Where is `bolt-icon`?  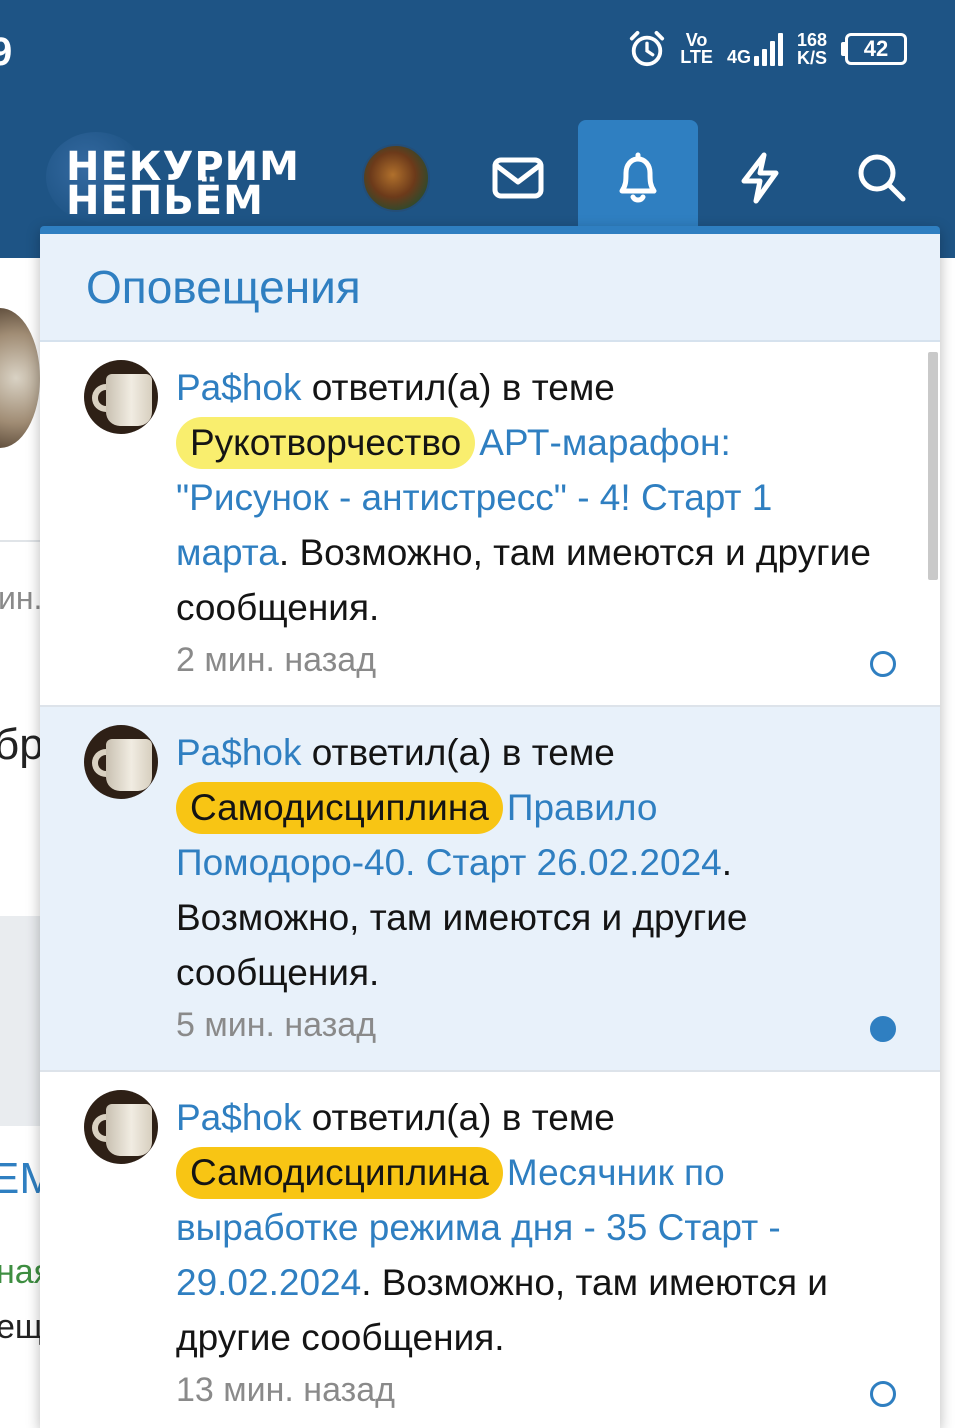
bolt-icon is located at coordinates (760, 178).